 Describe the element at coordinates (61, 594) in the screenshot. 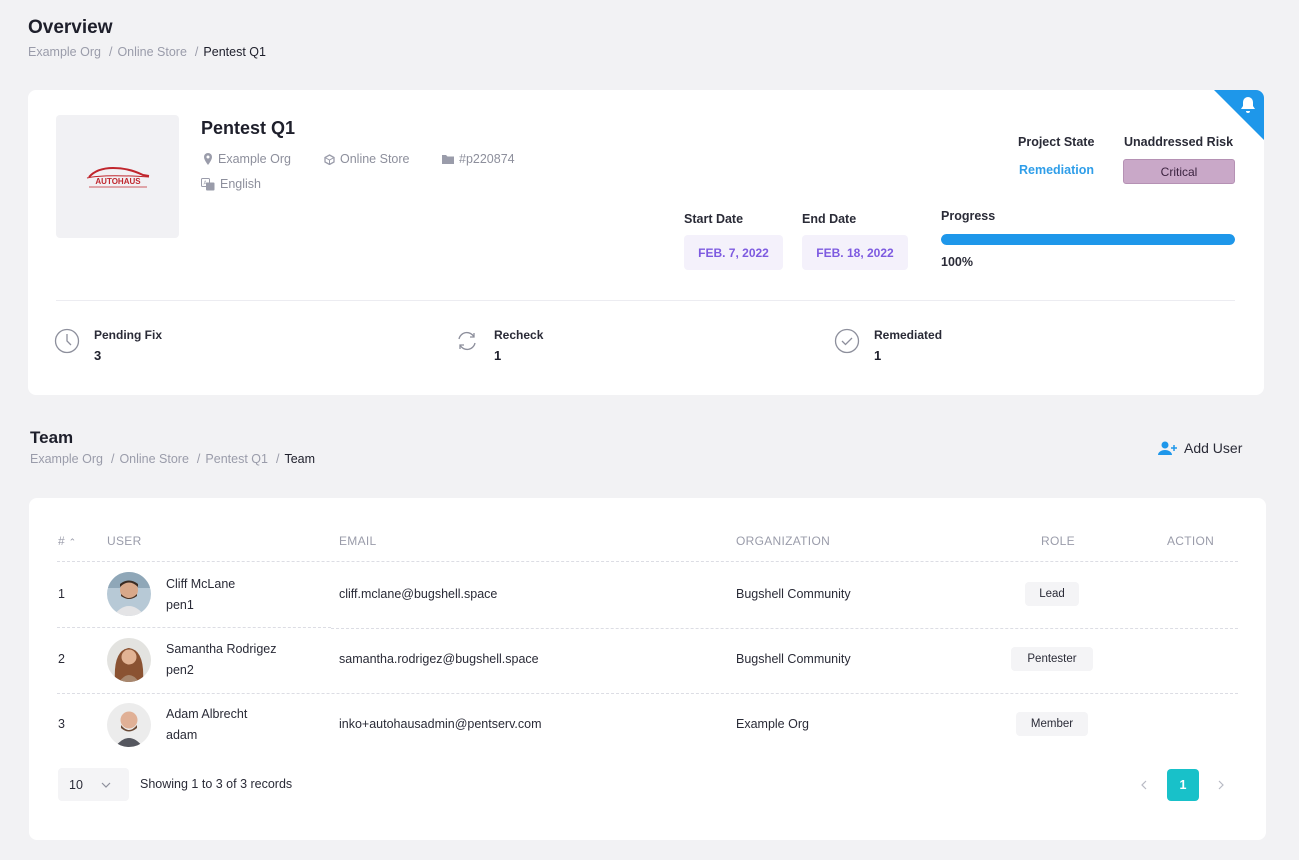

I see `row-num: 1` at that location.